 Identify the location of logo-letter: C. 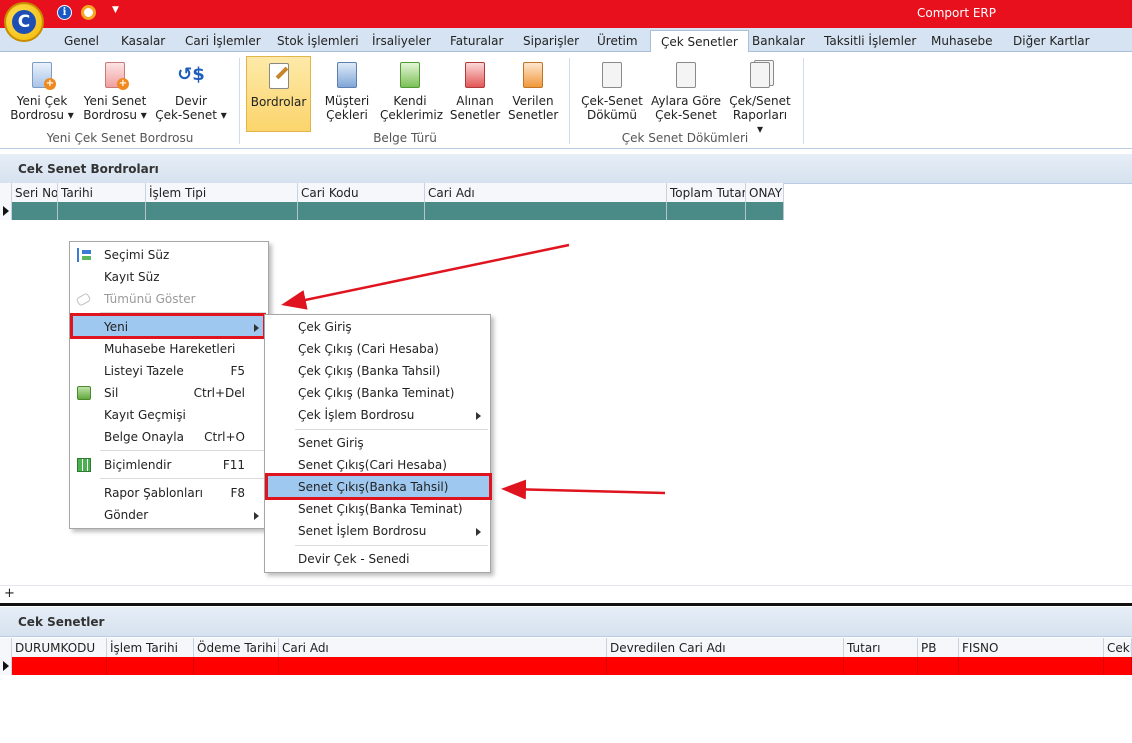
(24, 22).